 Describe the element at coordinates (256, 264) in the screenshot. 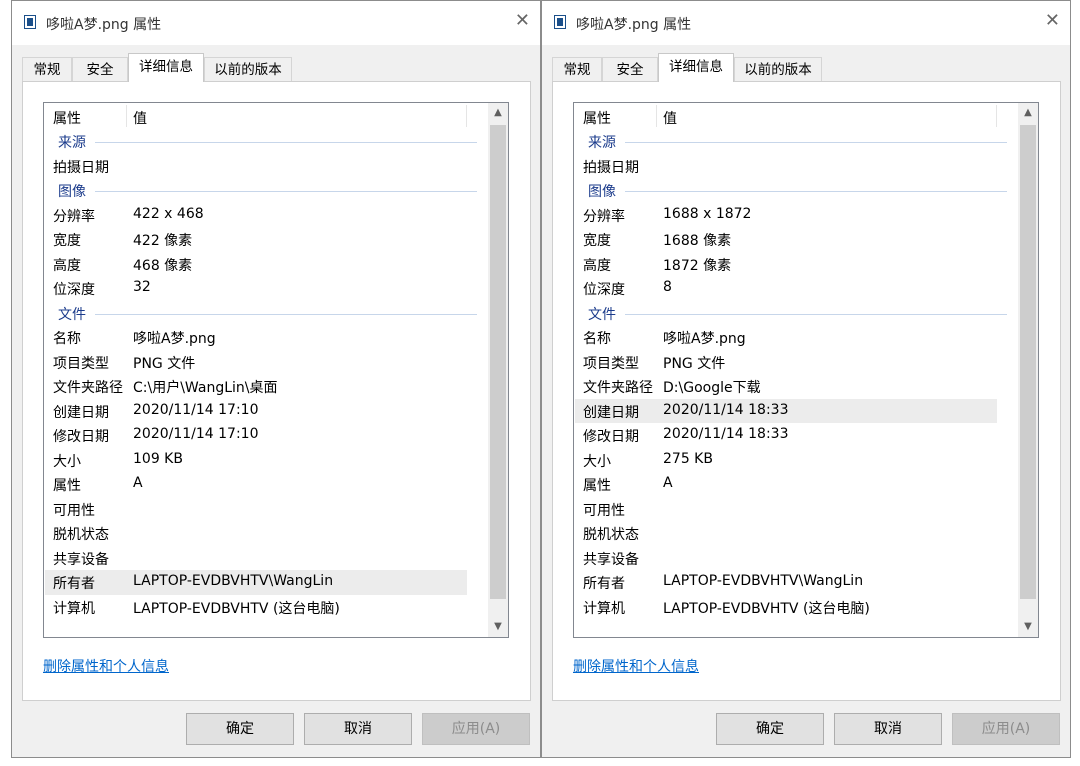

I see `table-row: 高度 468 像素` at that location.